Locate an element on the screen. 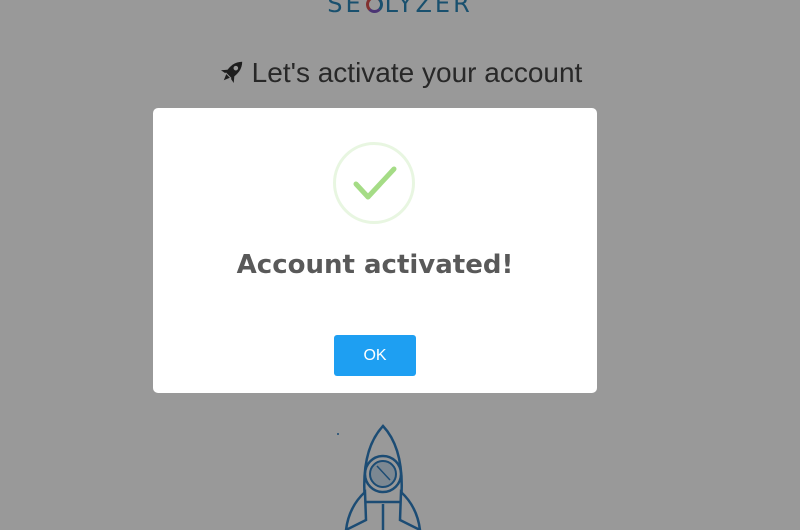 This screenshot has width=800, height=530. ok-button: OK is located at coordinates (375, 355).